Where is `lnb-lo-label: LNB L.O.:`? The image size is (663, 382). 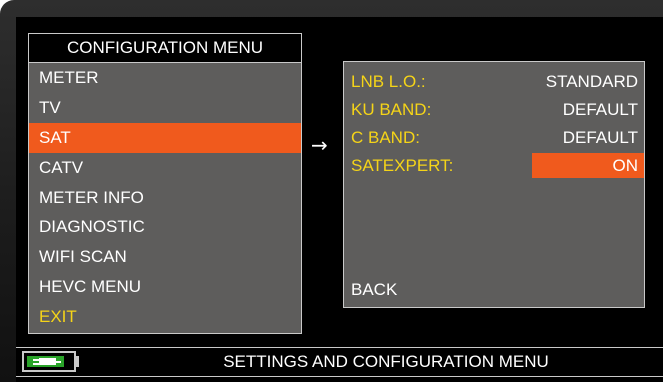
lnb-lo-label: LNB L.O.: is located at coordinates (388, 81).